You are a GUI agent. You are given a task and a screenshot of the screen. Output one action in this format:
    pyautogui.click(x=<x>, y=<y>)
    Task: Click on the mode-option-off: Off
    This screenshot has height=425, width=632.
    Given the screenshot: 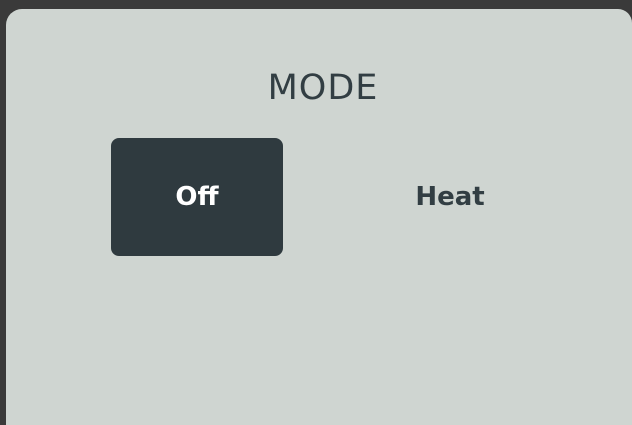 What is the action you would take?
    pyautogui.click(x=197, y=197)
    